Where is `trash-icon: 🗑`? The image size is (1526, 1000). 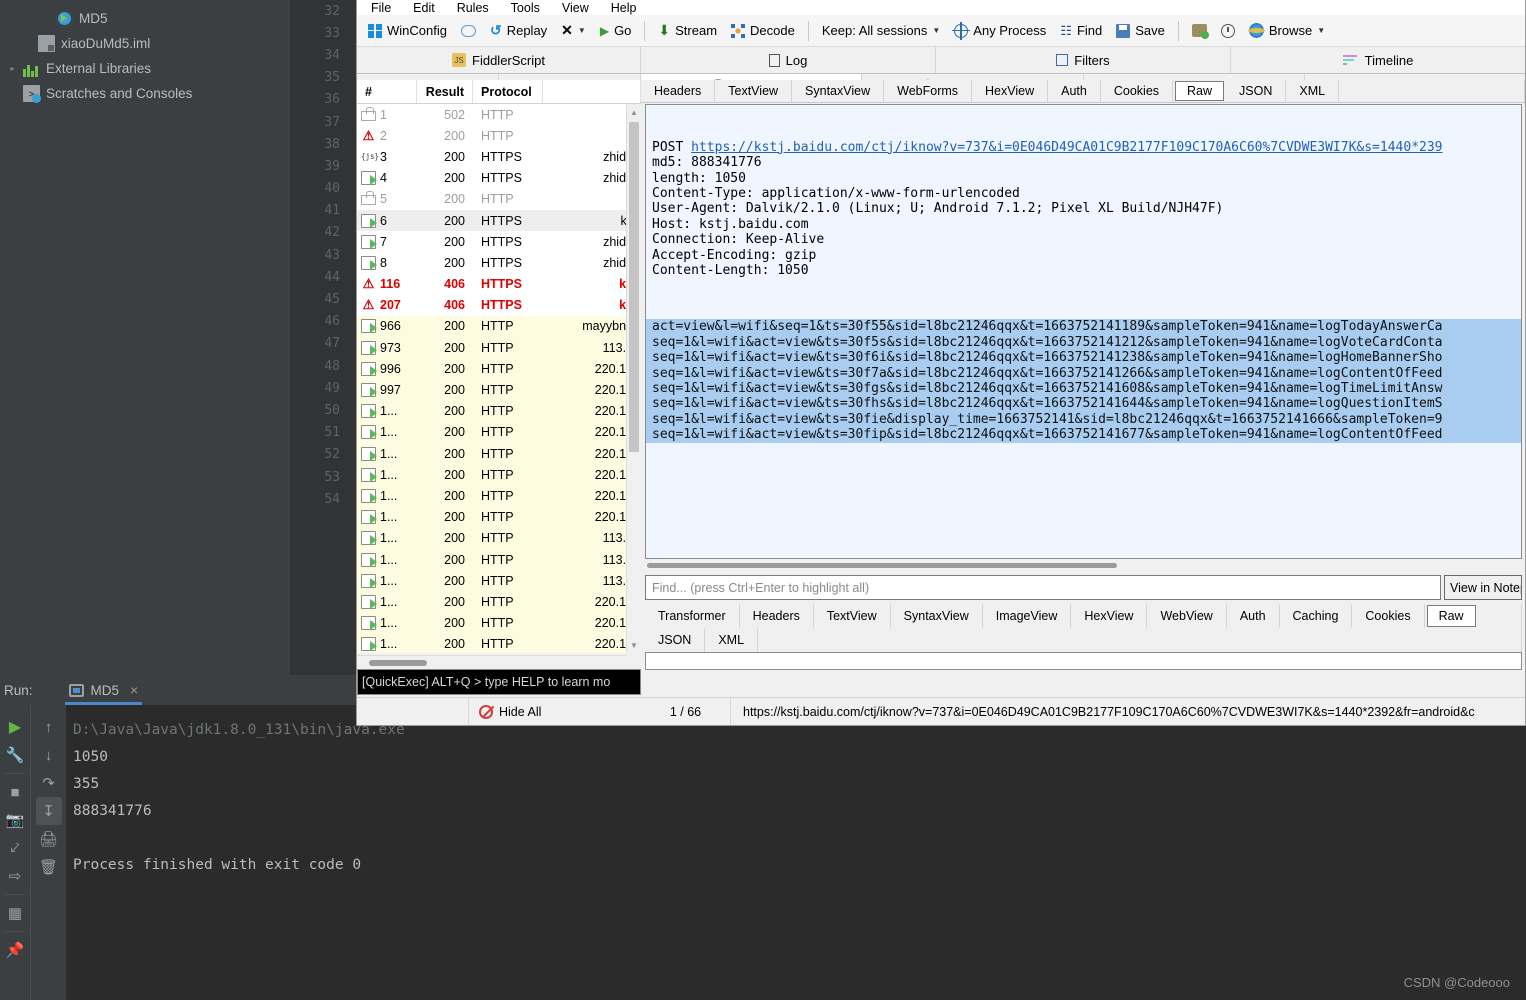
trash-icon: 🗑 is located at coordinates (49, 867).